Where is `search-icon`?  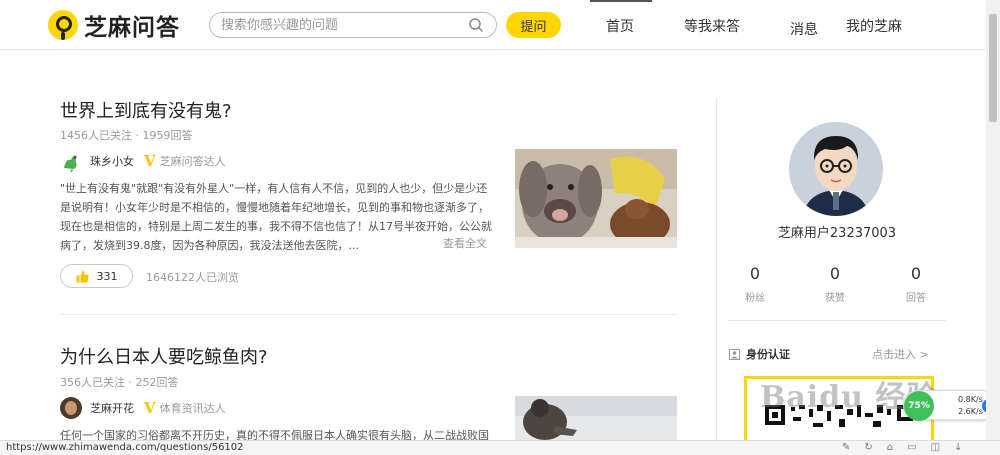
search-icon is located at coordinates (476, 25).